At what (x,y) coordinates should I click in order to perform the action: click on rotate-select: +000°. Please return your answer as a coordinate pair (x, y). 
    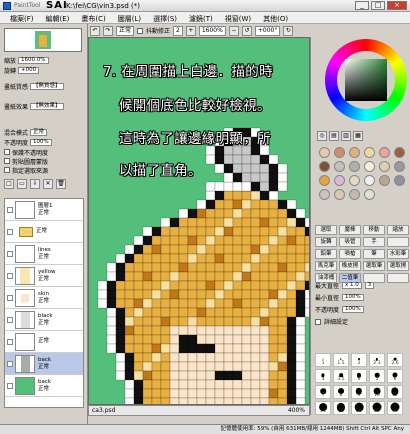
    Looking at the image, I should click on (267, 30).